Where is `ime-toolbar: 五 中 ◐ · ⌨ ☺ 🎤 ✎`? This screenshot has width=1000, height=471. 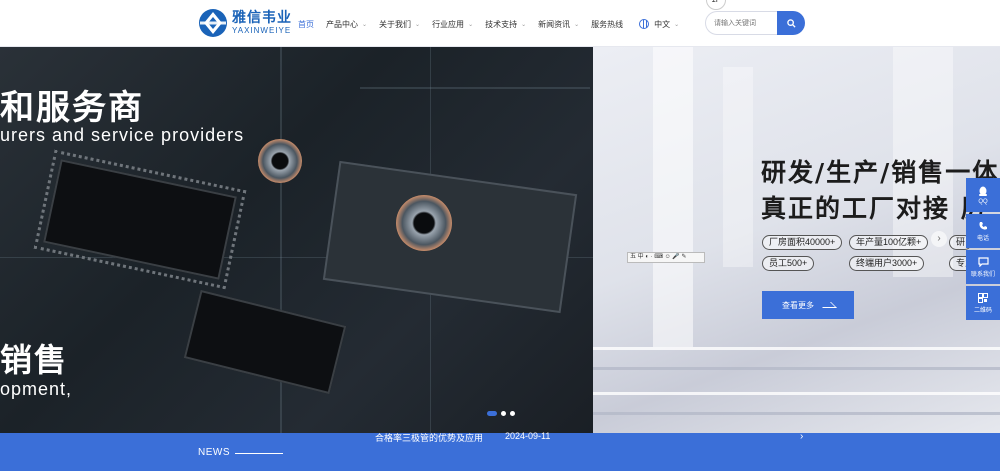 ime-toolbar: 五 中 ◐ · ⌨ ☺ 🎤 ✎ is located at coordinates (666, 257).